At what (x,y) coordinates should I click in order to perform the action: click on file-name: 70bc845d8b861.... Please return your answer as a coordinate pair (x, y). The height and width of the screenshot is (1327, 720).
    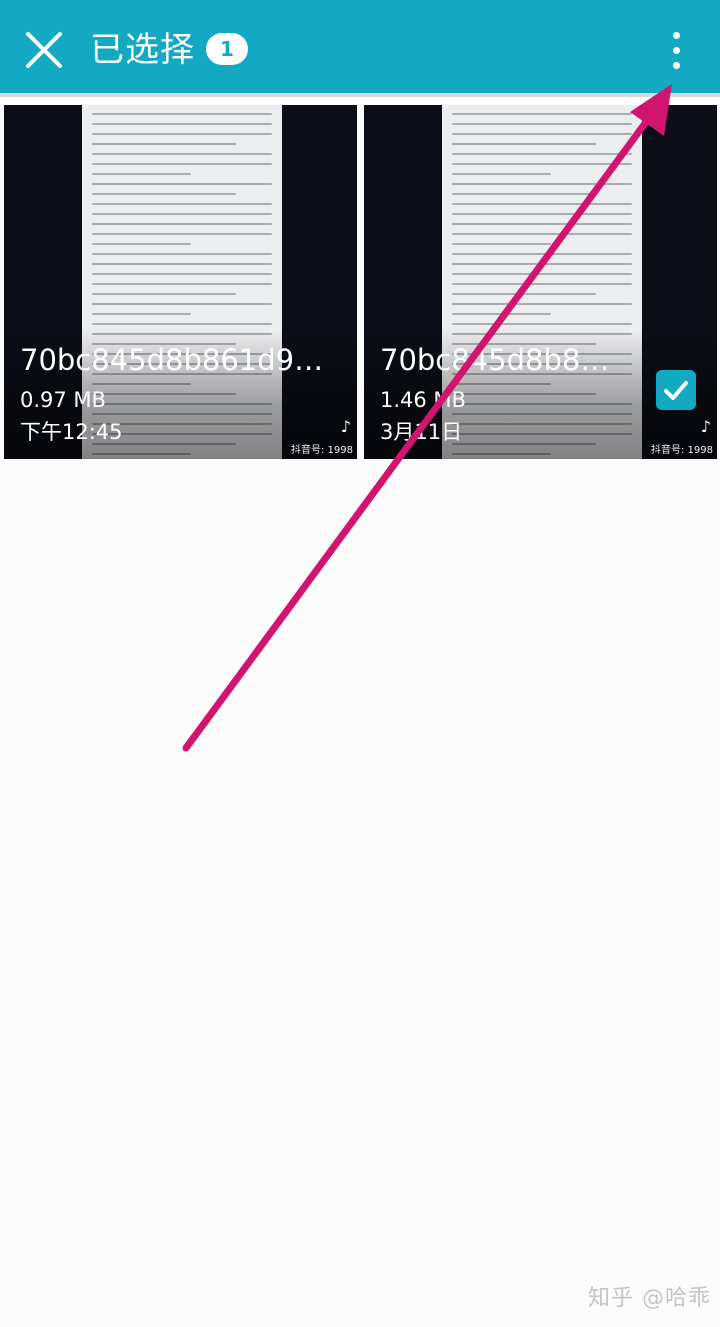
    Looking at the image, I should click on (500, 360).